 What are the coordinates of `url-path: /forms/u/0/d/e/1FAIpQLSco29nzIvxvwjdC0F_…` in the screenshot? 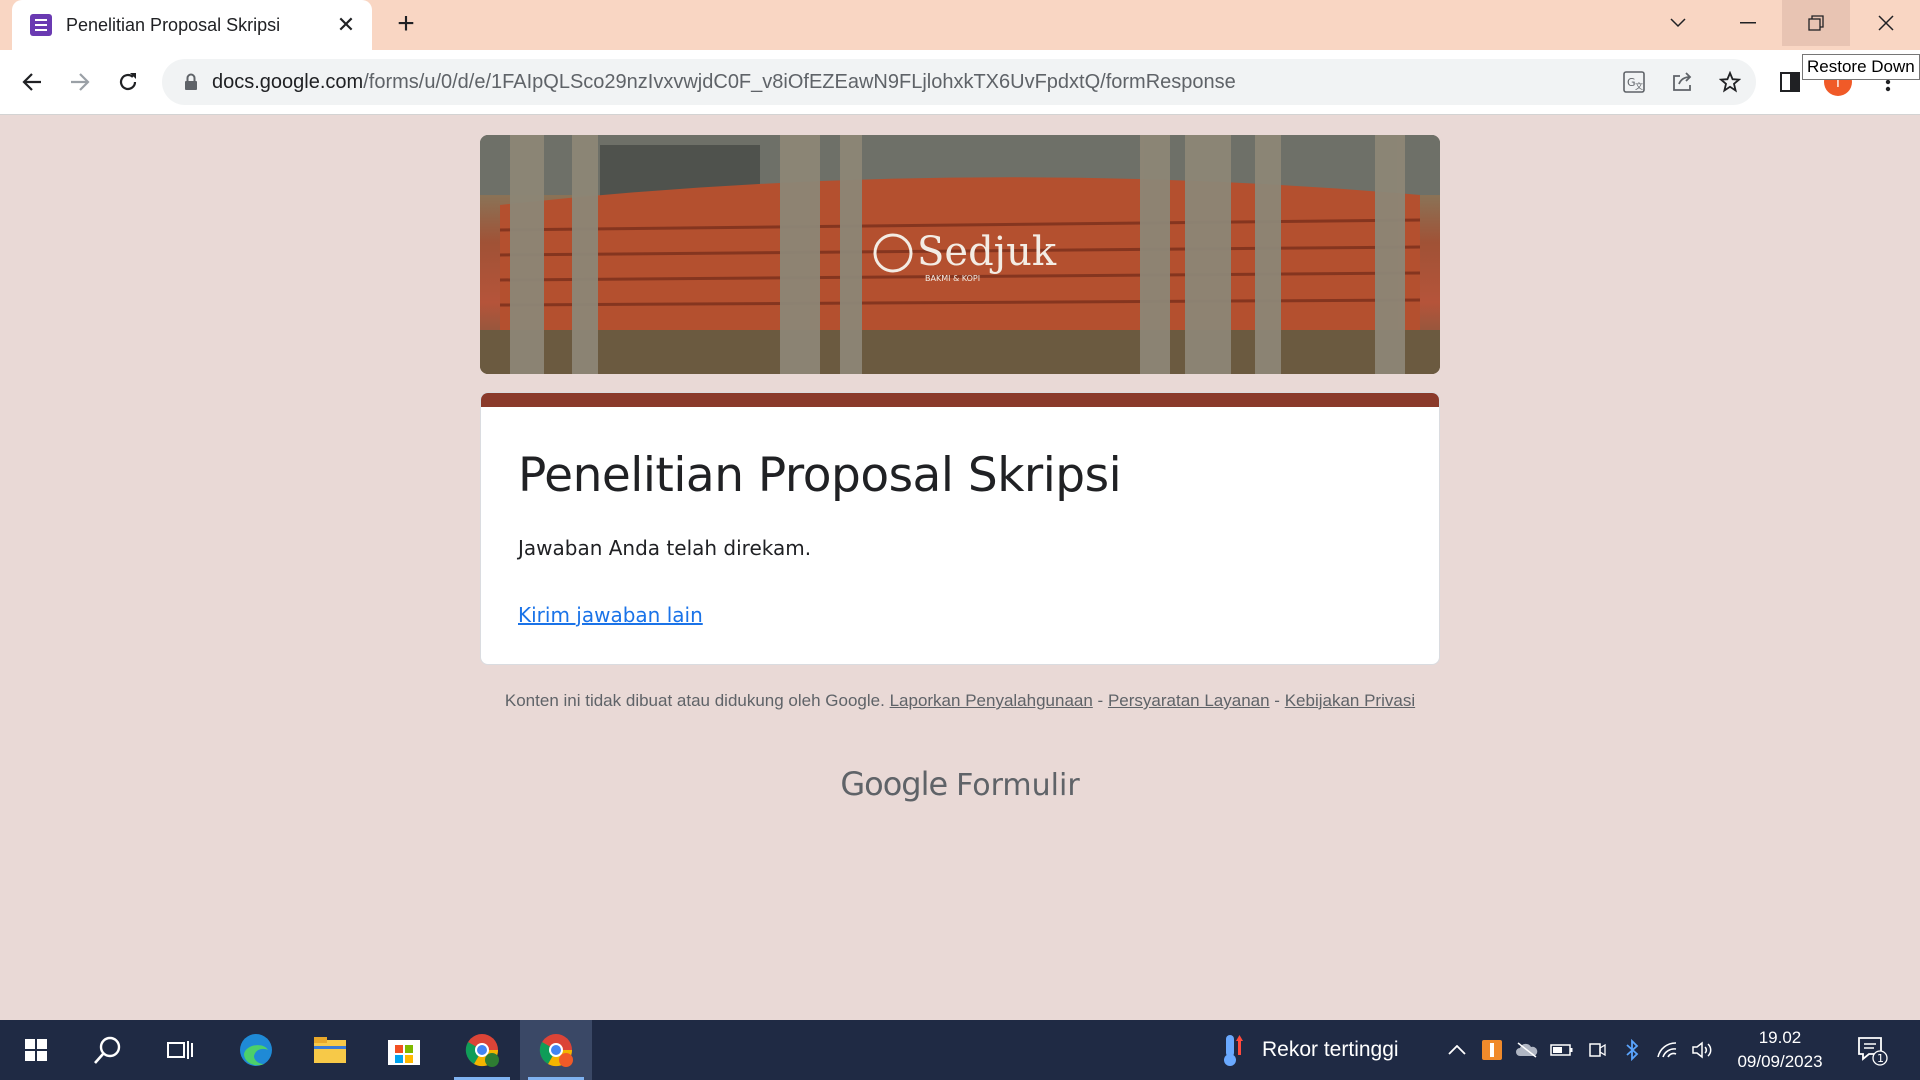 It's located at (799, 82).